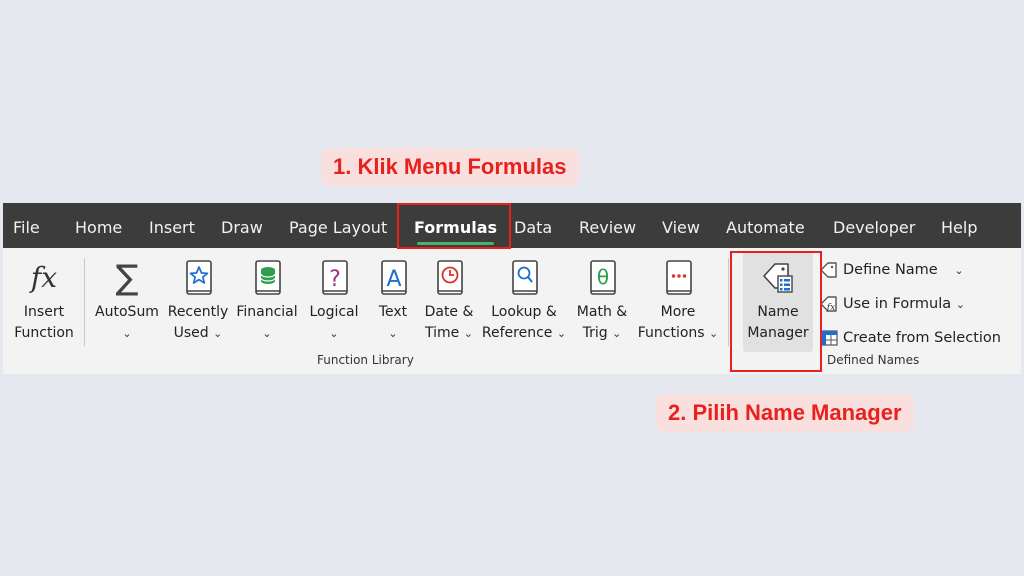 This screenshot has width=1024, height=576. I want to click on date-time-button: Date & Time ⌄, so click(449, 311).